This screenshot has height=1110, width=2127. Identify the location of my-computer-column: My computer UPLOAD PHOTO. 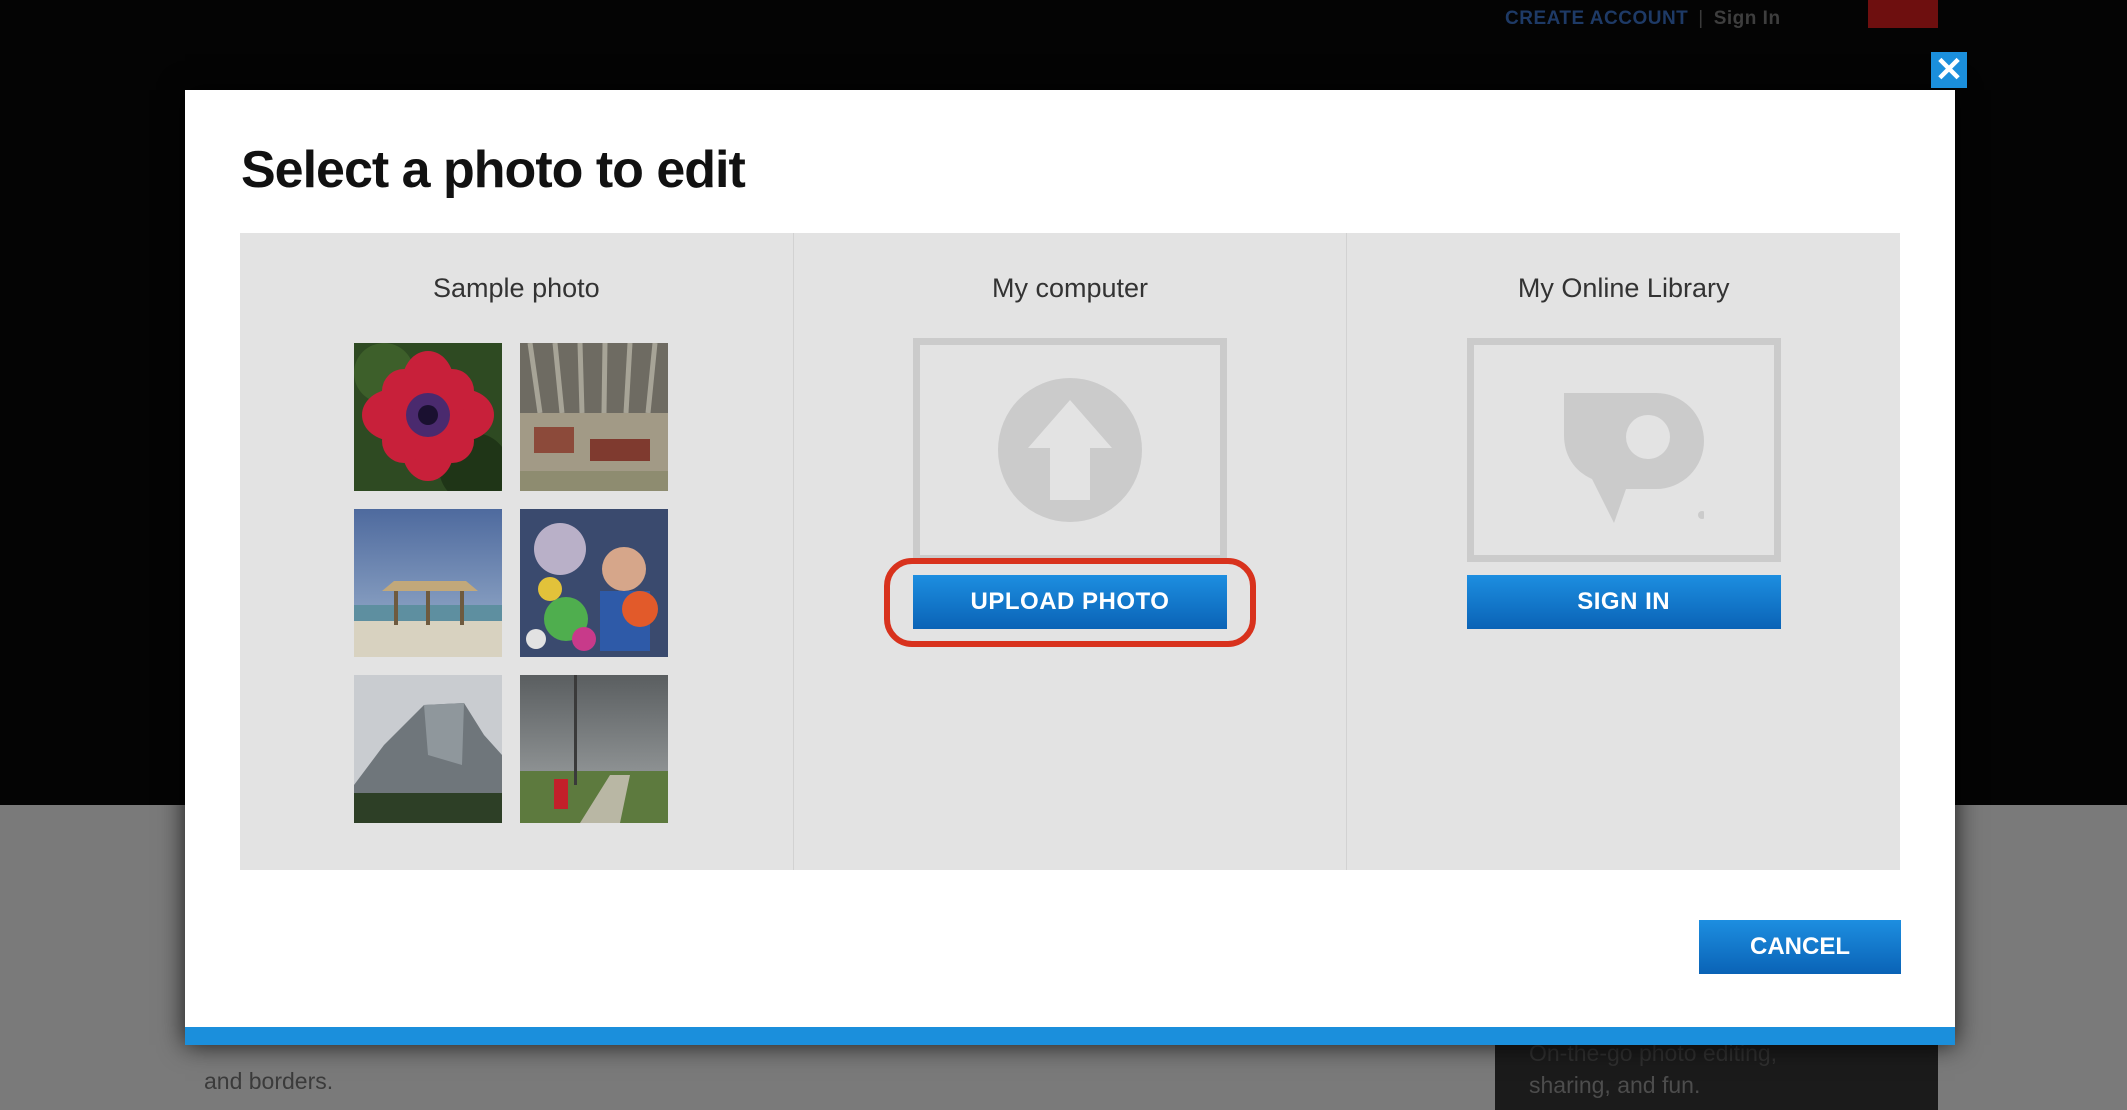
(1069, 551).